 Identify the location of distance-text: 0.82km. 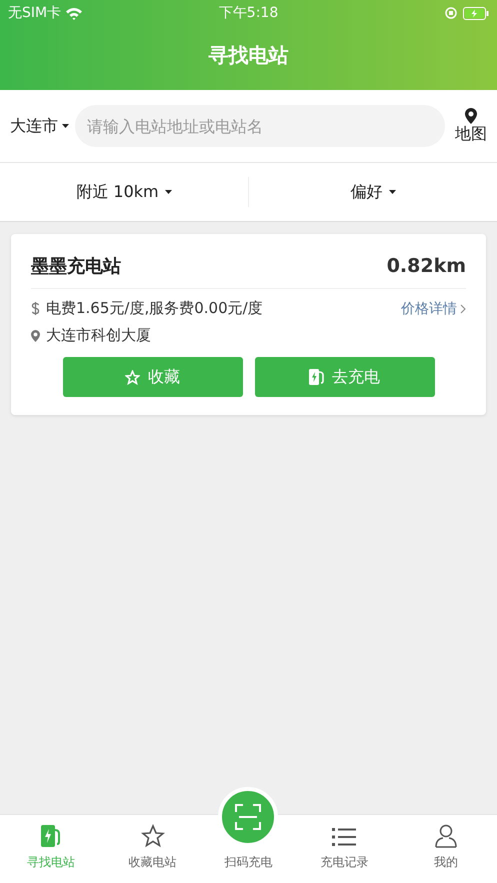
(426, 266).